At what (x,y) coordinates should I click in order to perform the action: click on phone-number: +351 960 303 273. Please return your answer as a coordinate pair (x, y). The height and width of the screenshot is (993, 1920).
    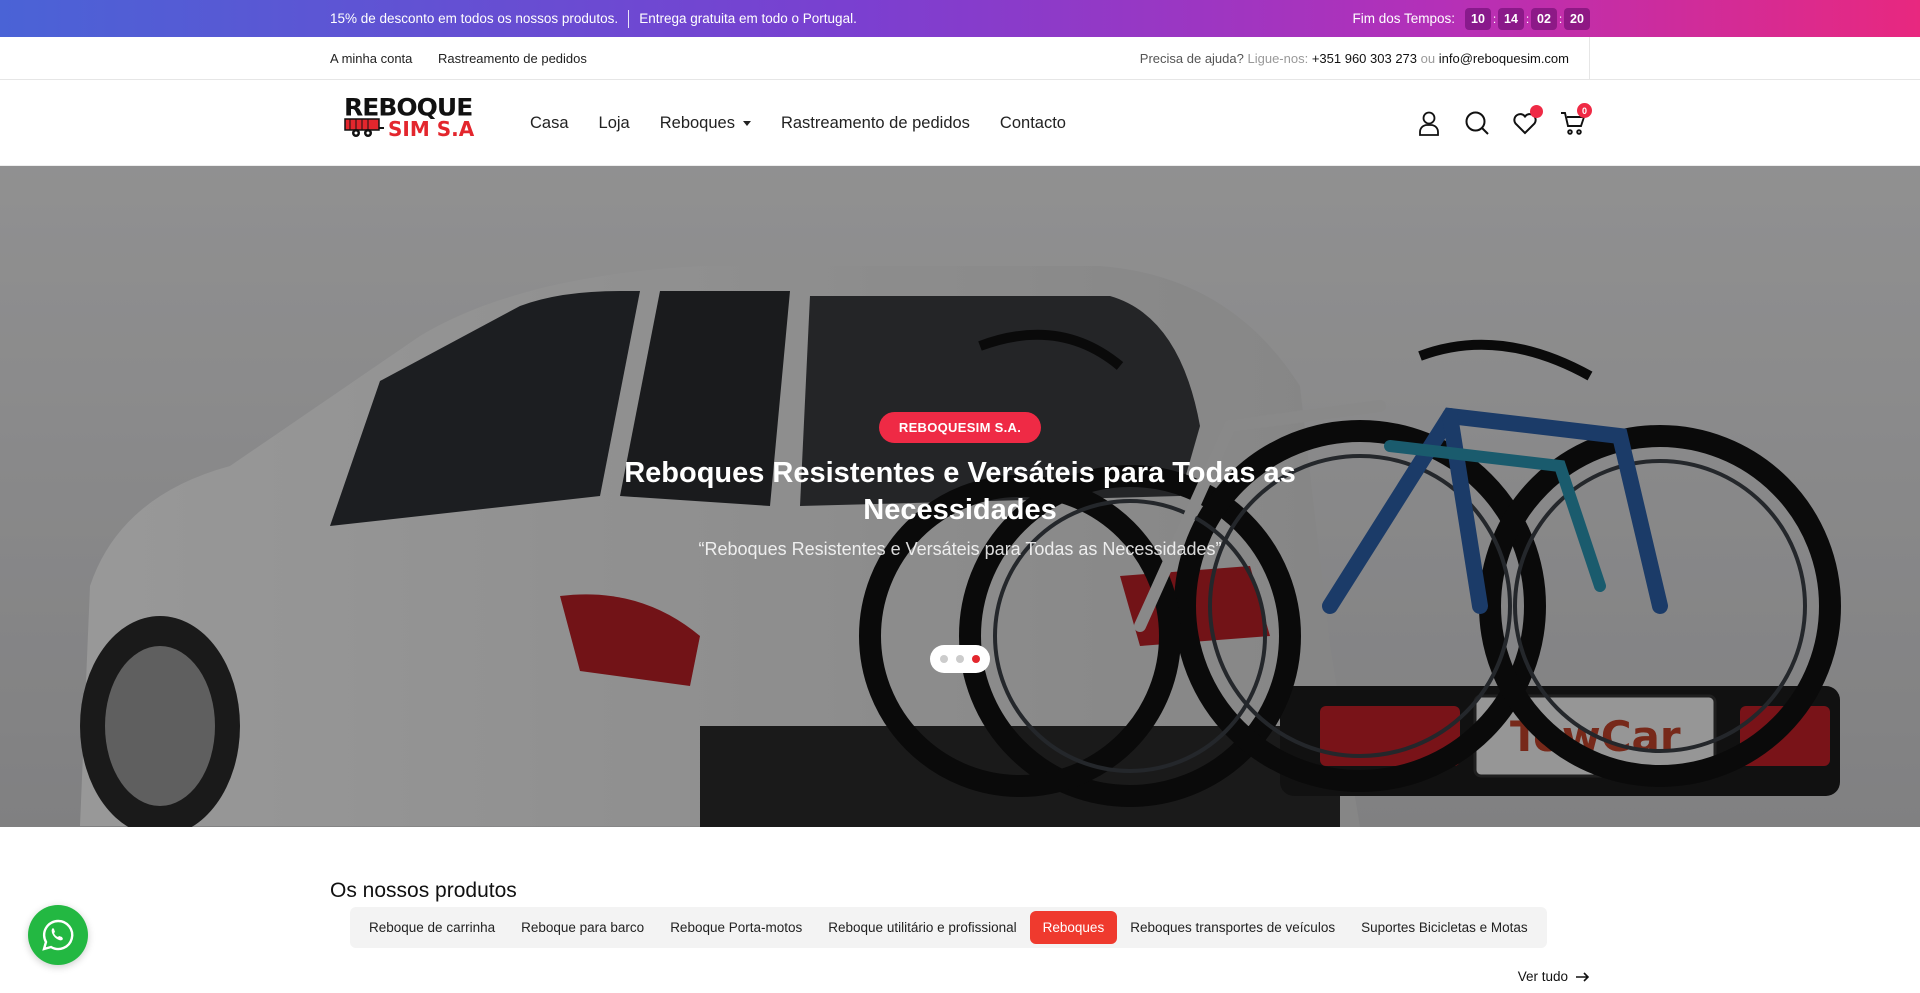
    Looking at the image, I should click on (1364, 58).